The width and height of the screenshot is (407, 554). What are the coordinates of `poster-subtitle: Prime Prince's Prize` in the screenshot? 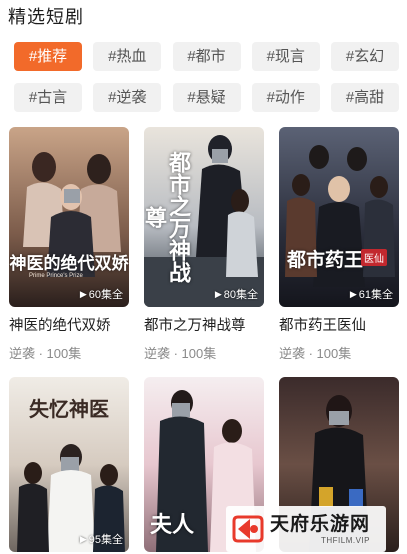 It's located at (56, 276).